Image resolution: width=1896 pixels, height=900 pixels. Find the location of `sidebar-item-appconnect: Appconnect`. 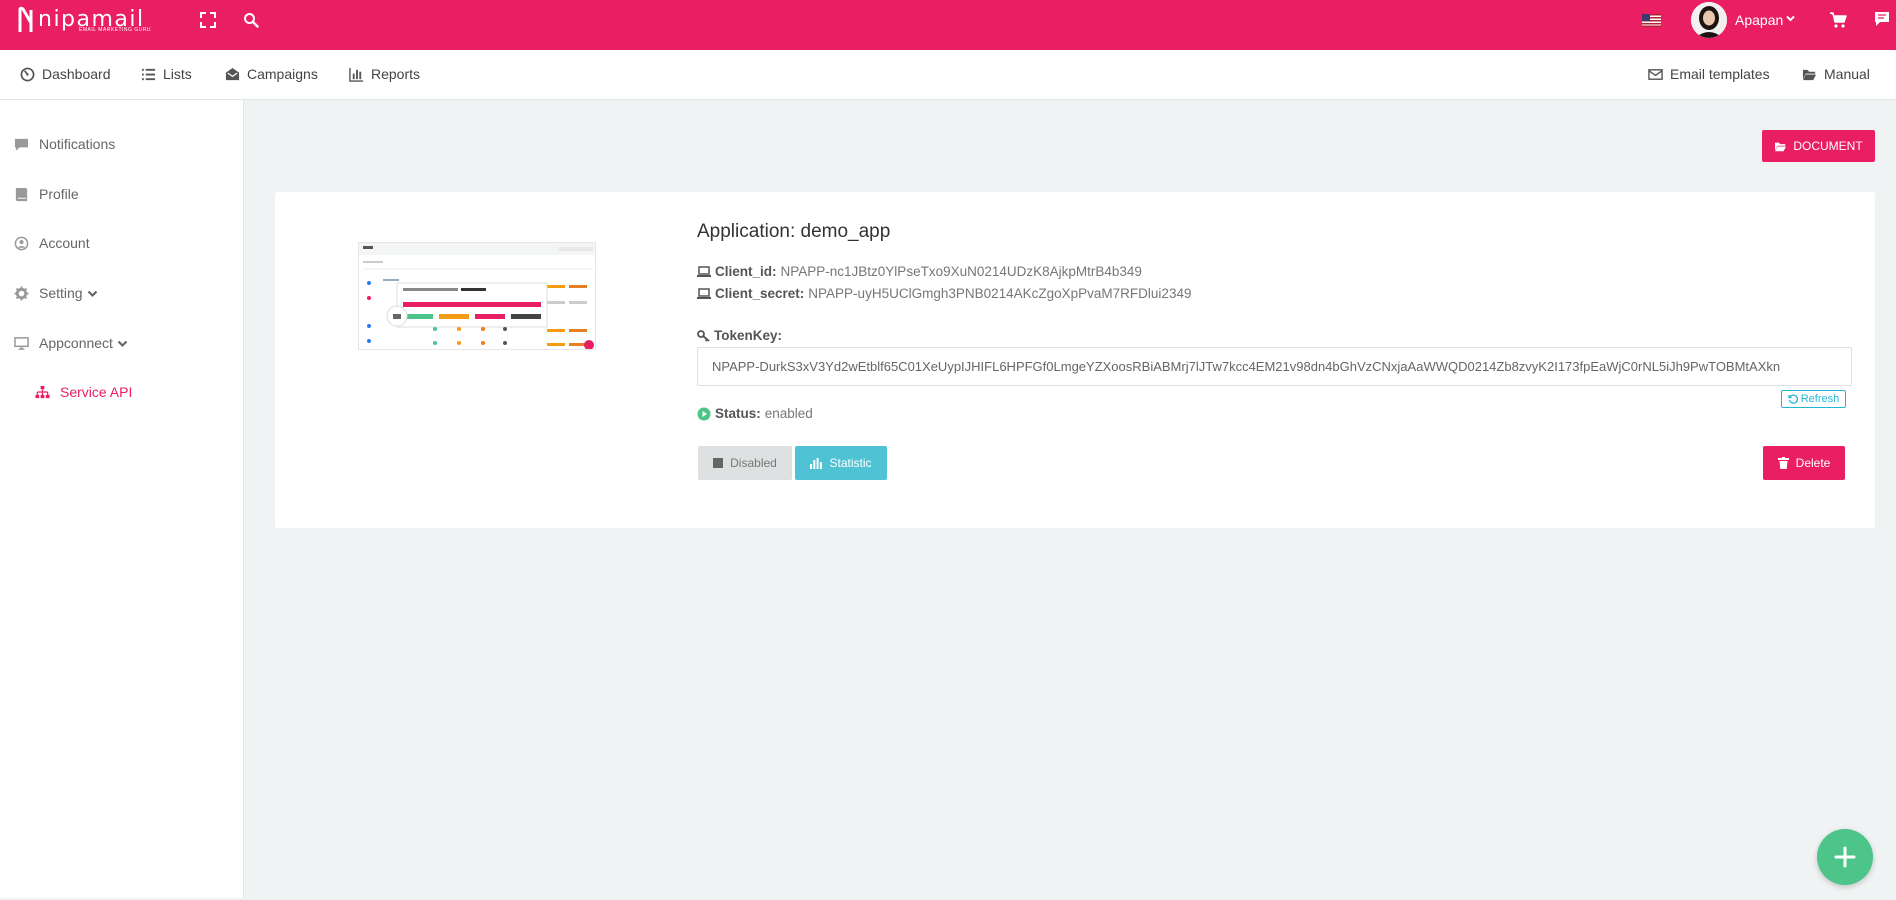

sidebar-item-appconnect: Appconnect is located at coordinates (71, 343).